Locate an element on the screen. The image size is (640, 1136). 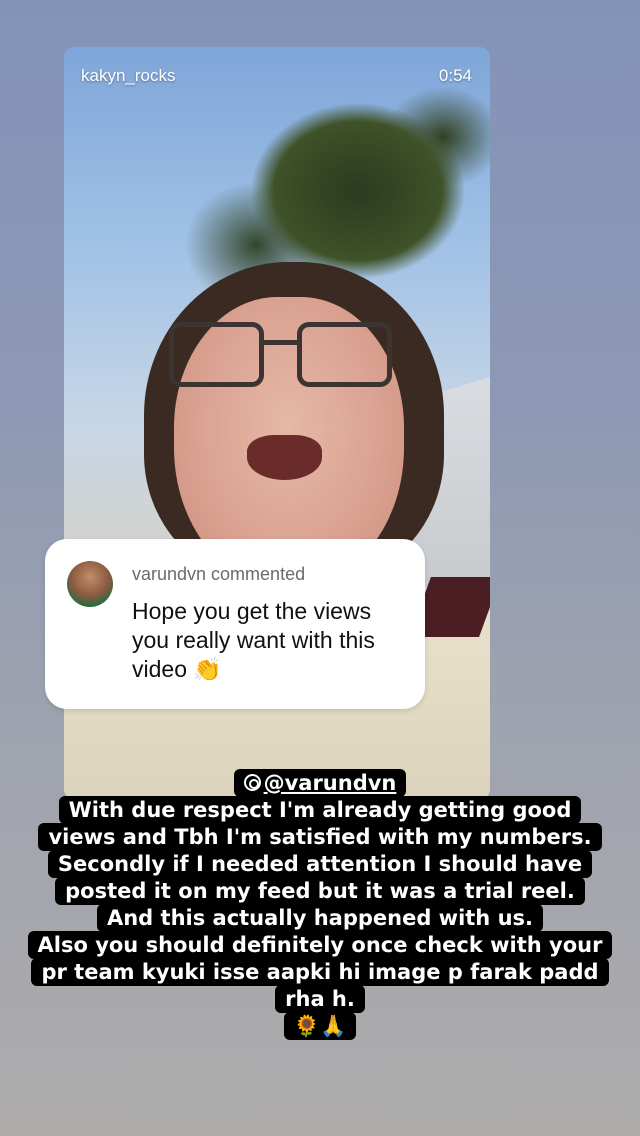
glasses-left-lens is located at coordinates (216, 354).